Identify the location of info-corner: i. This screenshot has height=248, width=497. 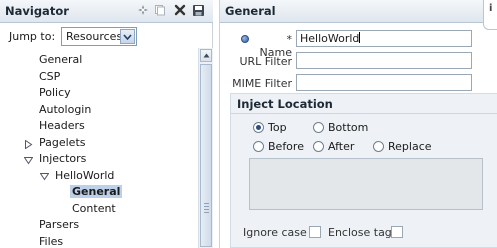
(490, 15).